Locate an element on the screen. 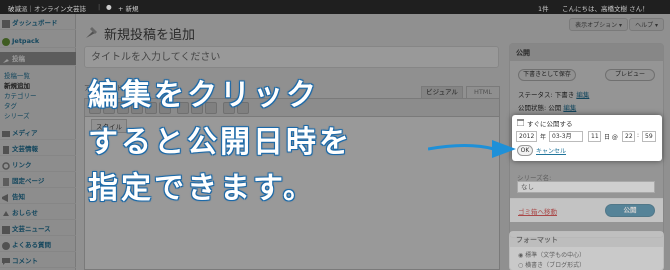 The image size is (670, 270). month-select: 03-3月 is located at coordinates (566, 136).